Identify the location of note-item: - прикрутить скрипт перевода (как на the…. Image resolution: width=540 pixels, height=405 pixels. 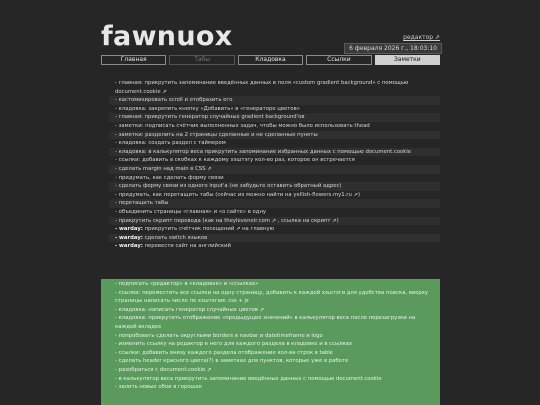
(274, 221).